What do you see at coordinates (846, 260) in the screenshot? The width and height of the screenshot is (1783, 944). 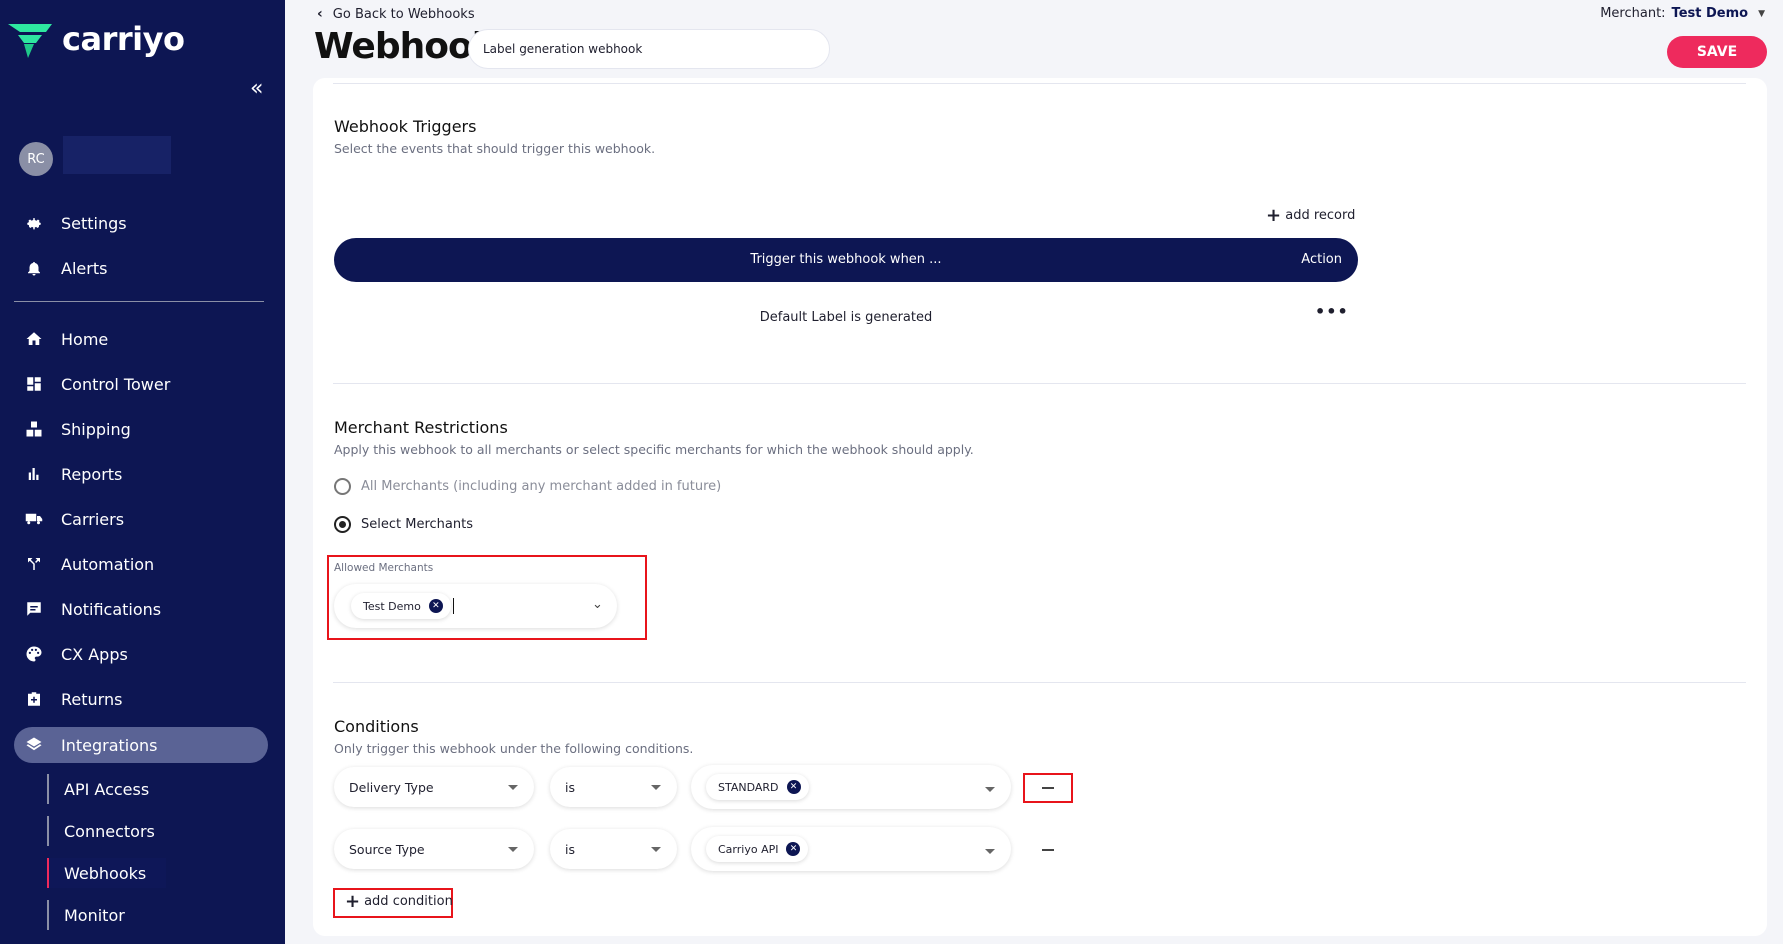 I see `triggers-table-header: Trigger this webhook when ... Action` at bounding box center [846, 260].